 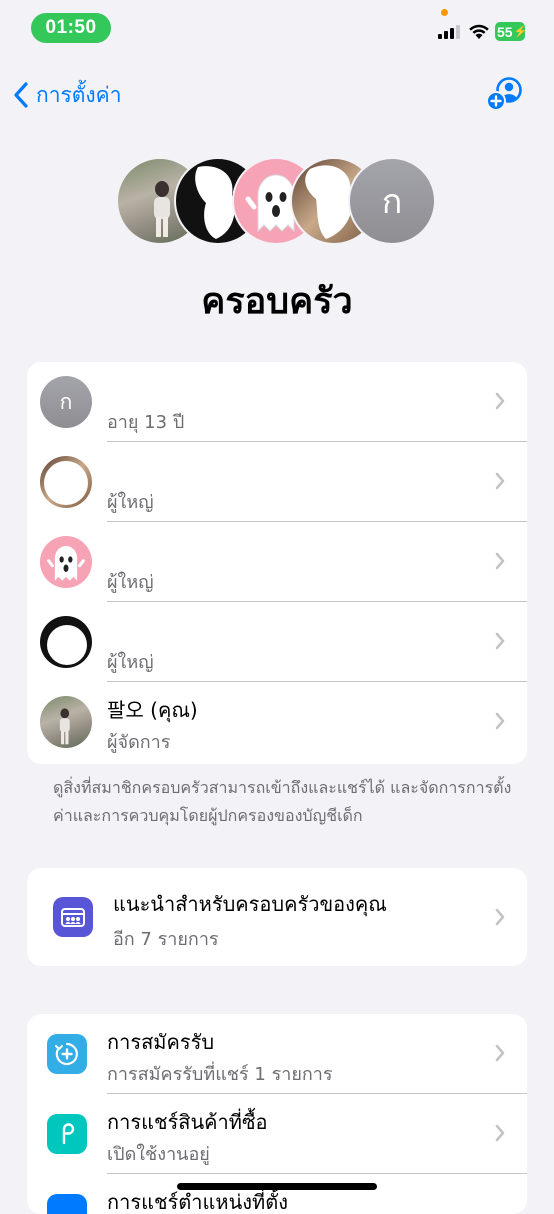 What do you see at coordinates (21, 95) in the screenshot?
I see `chevron-left-icon` at bounding box center [21, 95].